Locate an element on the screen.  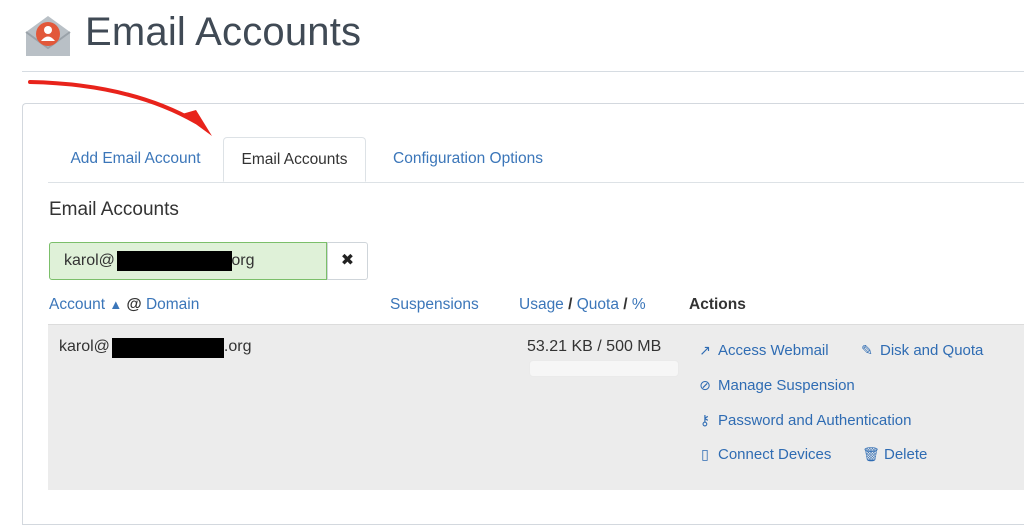
password-and-authentication-link: ⚷ Password and Authentication is located at coordinates (804, 420).